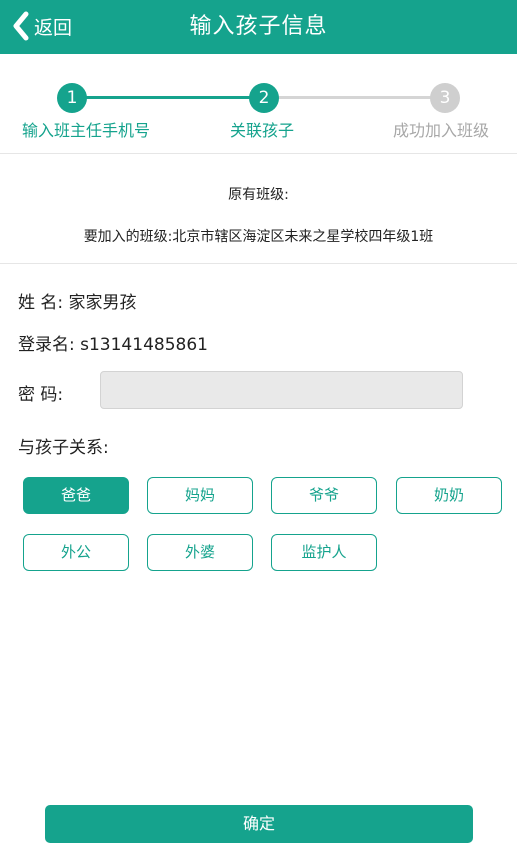 The image size is (517, 868). I want to click on step-1-label: 输入班主任手机号, so click(86, 130).